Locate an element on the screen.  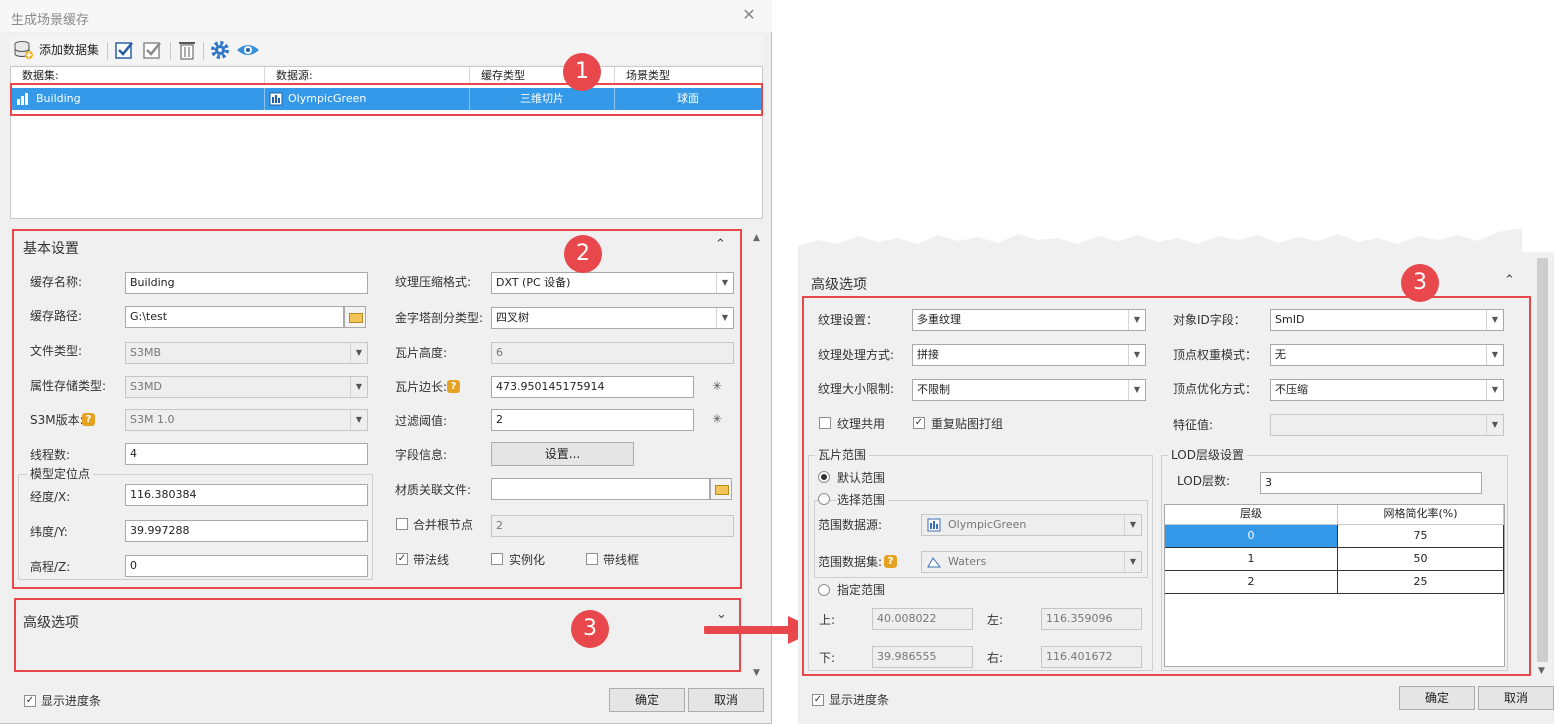
title-bar: 生成场景缓存 ✕ is located at coordinates (386, 16).